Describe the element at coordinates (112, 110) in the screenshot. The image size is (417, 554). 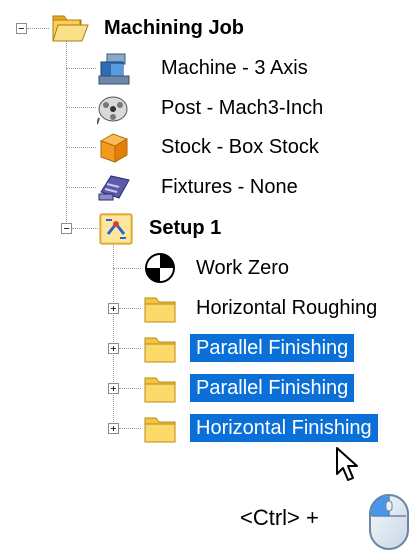
I see `post-reel-icon` at that location.